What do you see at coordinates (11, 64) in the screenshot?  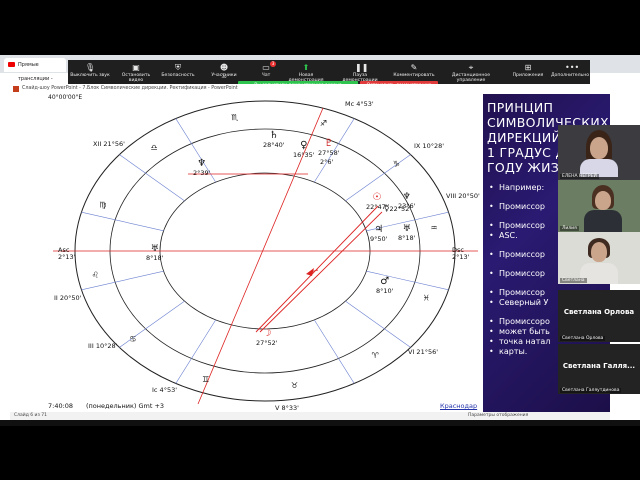 I see `youtube-icon` at bounding box center [11, 64].